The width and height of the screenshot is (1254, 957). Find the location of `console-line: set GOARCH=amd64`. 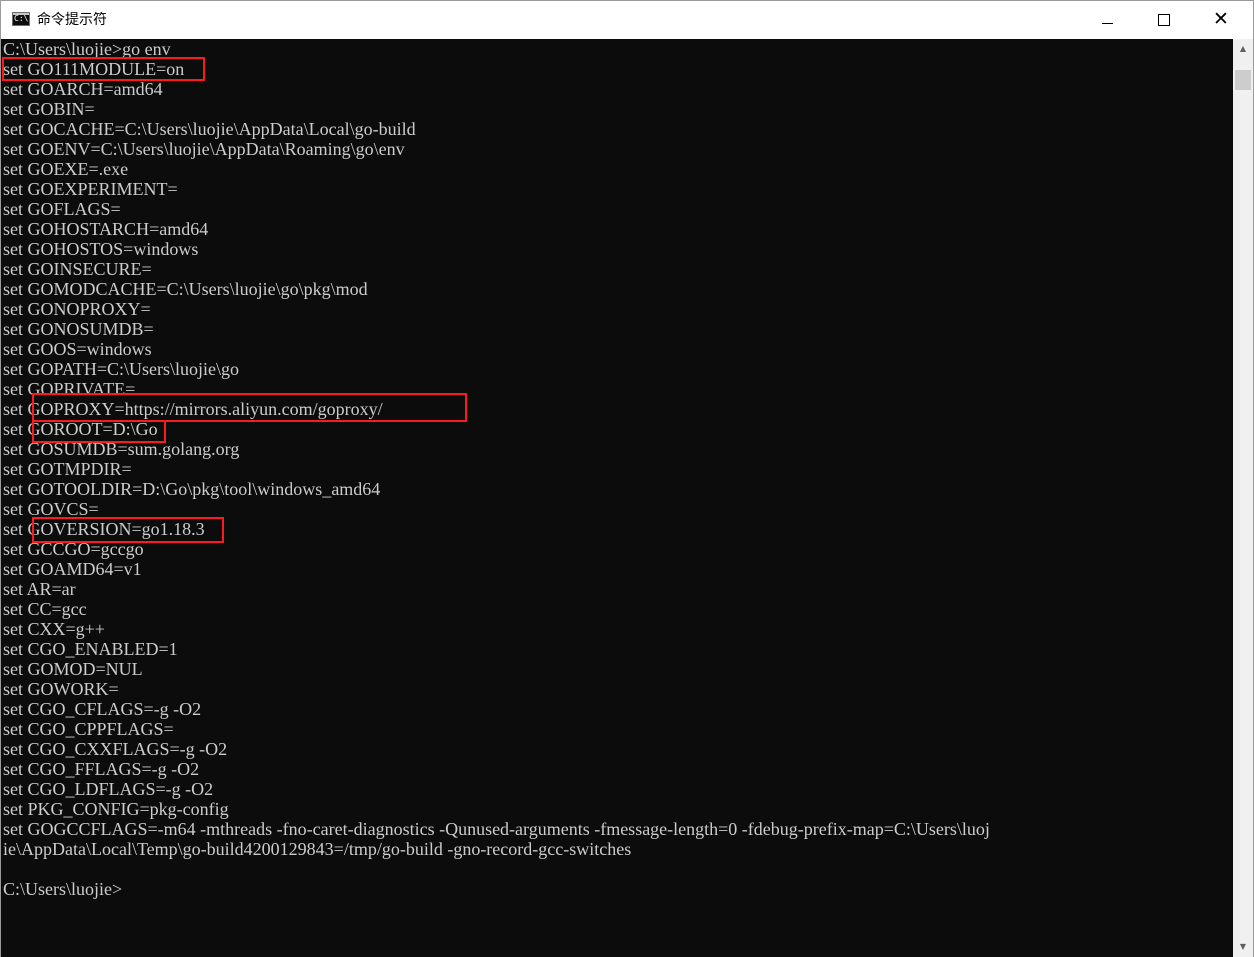

console-line: set GOARCH=amd64 is located at coordinates (83, 89).